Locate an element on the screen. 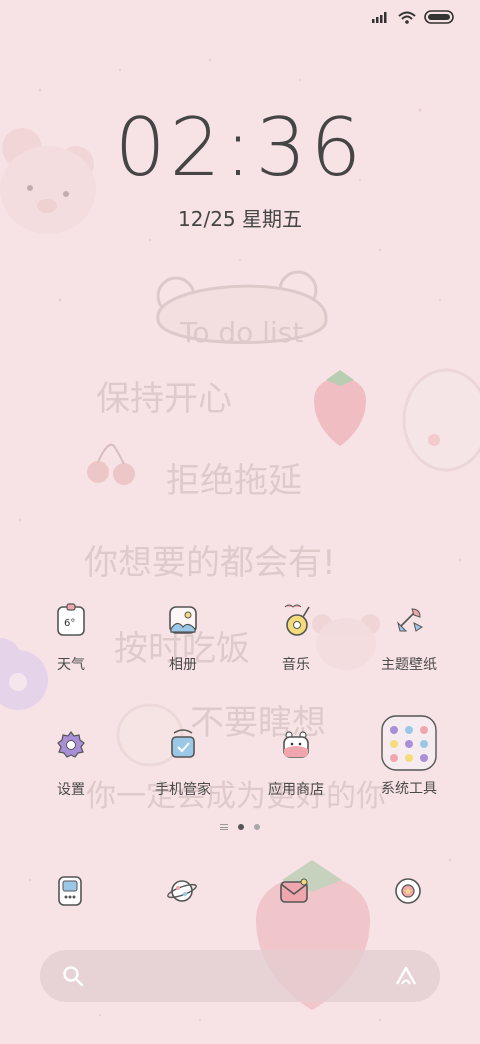  app-gallery: 相册 is located at coordinates (183, 637).